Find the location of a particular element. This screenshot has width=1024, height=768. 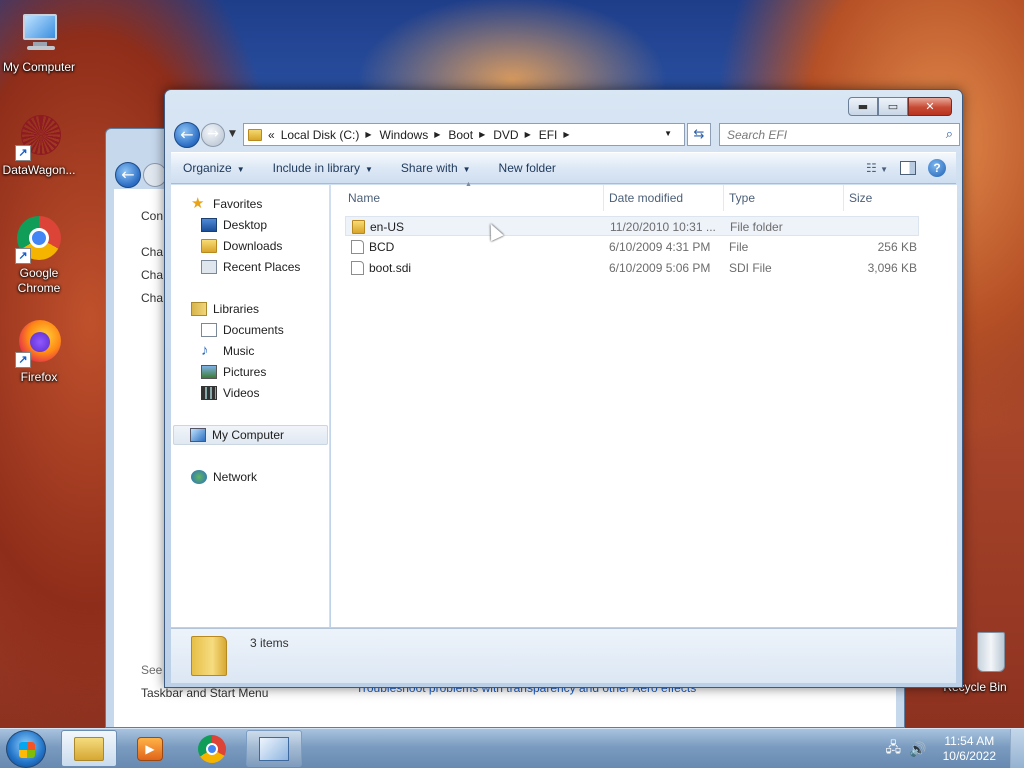

nav-favorites: ★ Favorites is located at coordinates (226, 204).